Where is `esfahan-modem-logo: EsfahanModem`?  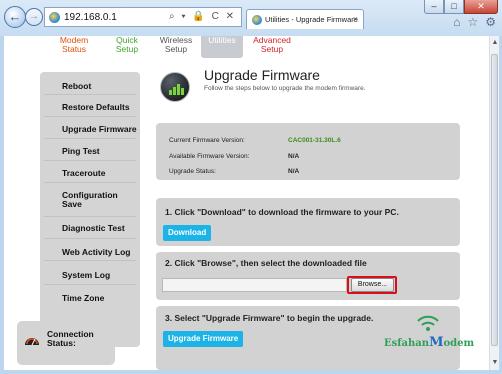
esfahan-modem-logo: EsfahanModem is located at coordinates (429, 334).